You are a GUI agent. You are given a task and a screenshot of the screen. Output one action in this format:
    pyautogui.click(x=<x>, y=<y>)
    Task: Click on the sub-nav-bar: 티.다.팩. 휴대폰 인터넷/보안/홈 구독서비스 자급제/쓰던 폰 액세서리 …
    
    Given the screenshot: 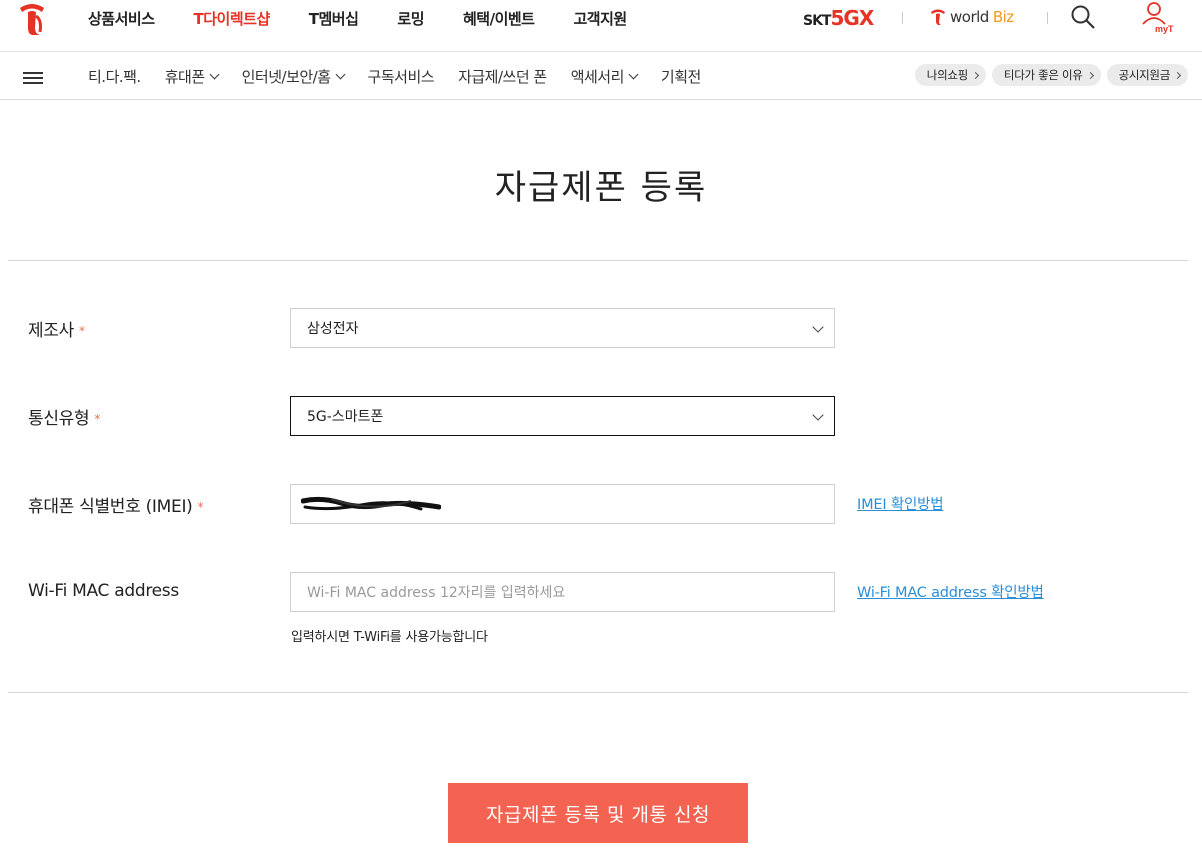 What is the action you would take?
    pyautogui.click(x=601, y=76)
    